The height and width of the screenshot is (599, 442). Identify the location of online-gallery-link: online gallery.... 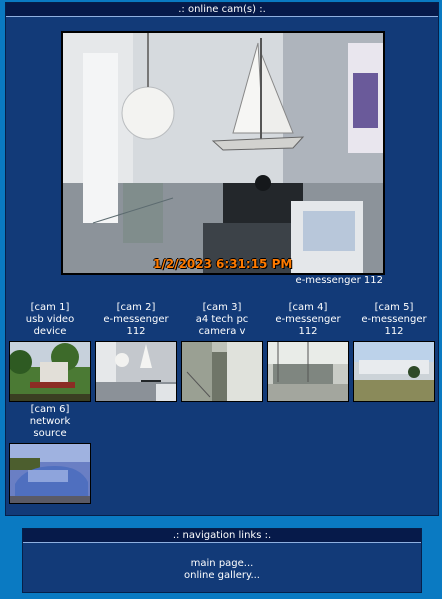
(222, 576).